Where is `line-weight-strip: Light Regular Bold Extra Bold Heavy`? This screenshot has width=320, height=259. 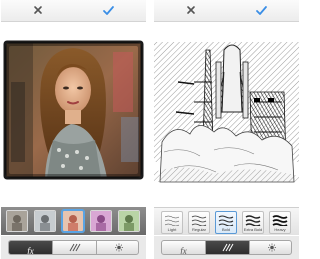 line-weight-strip: Light Regular Bold Extra Bold Heavy is located at coordinates (226, 221).